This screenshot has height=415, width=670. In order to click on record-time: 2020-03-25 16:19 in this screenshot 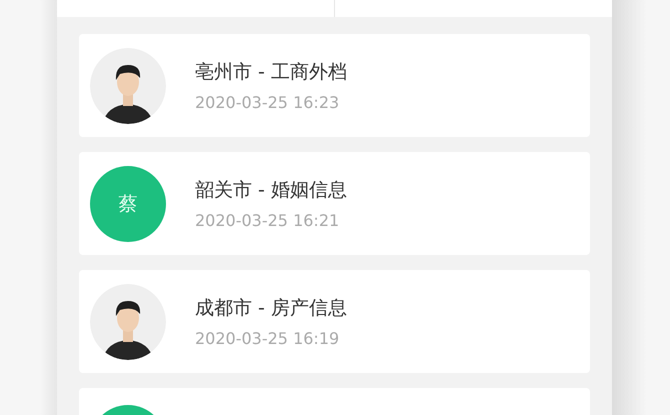, I will do `click(267, 338)`.